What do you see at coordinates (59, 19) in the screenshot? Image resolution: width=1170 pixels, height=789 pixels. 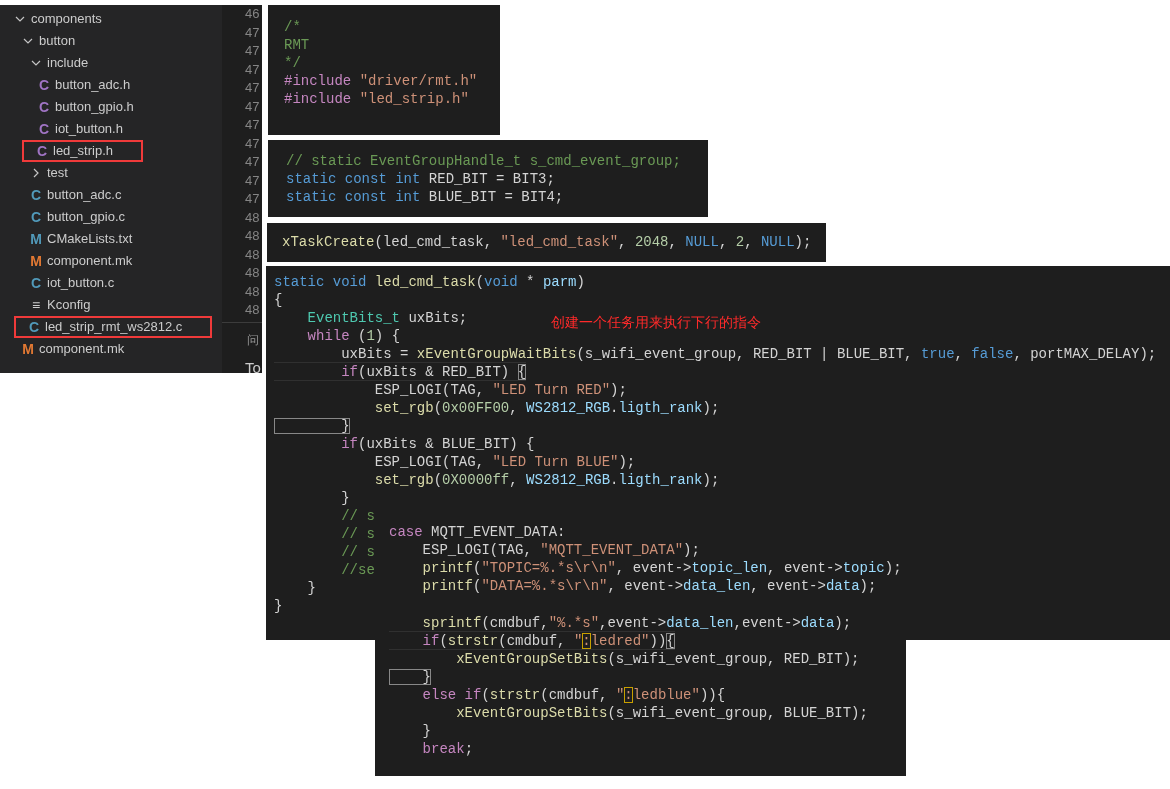 I see `folder-item: components` at bounding box center [59, 19].